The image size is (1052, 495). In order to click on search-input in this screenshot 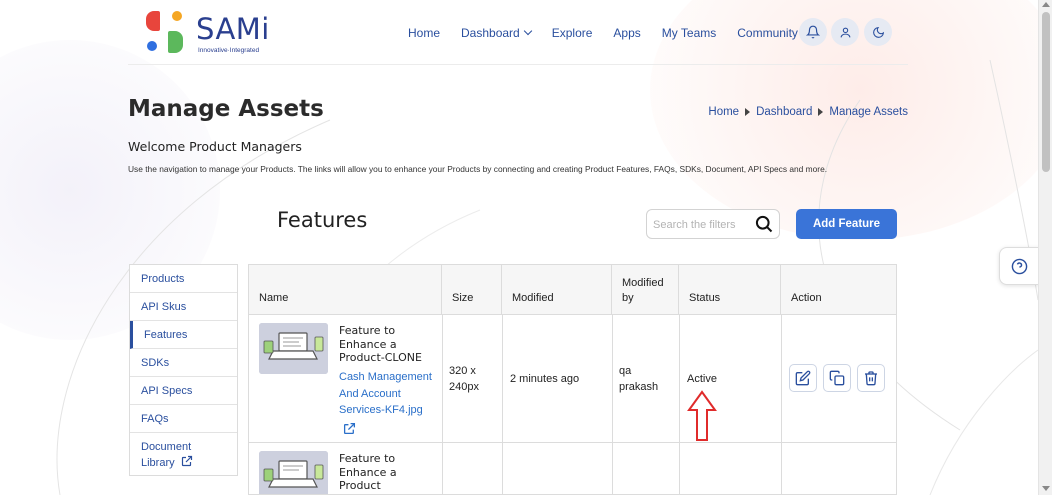, I will do `click(702, 224)`.